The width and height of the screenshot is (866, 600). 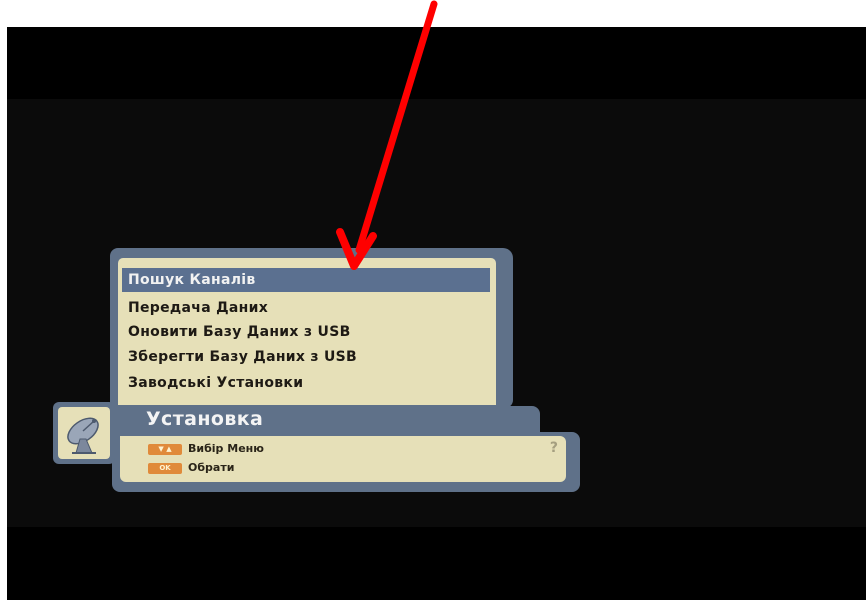 What do you see at coordinates (226, 448) in the screenshot?
I see `help-select-label: Вибір Меню` at bounding box center [226, 448].